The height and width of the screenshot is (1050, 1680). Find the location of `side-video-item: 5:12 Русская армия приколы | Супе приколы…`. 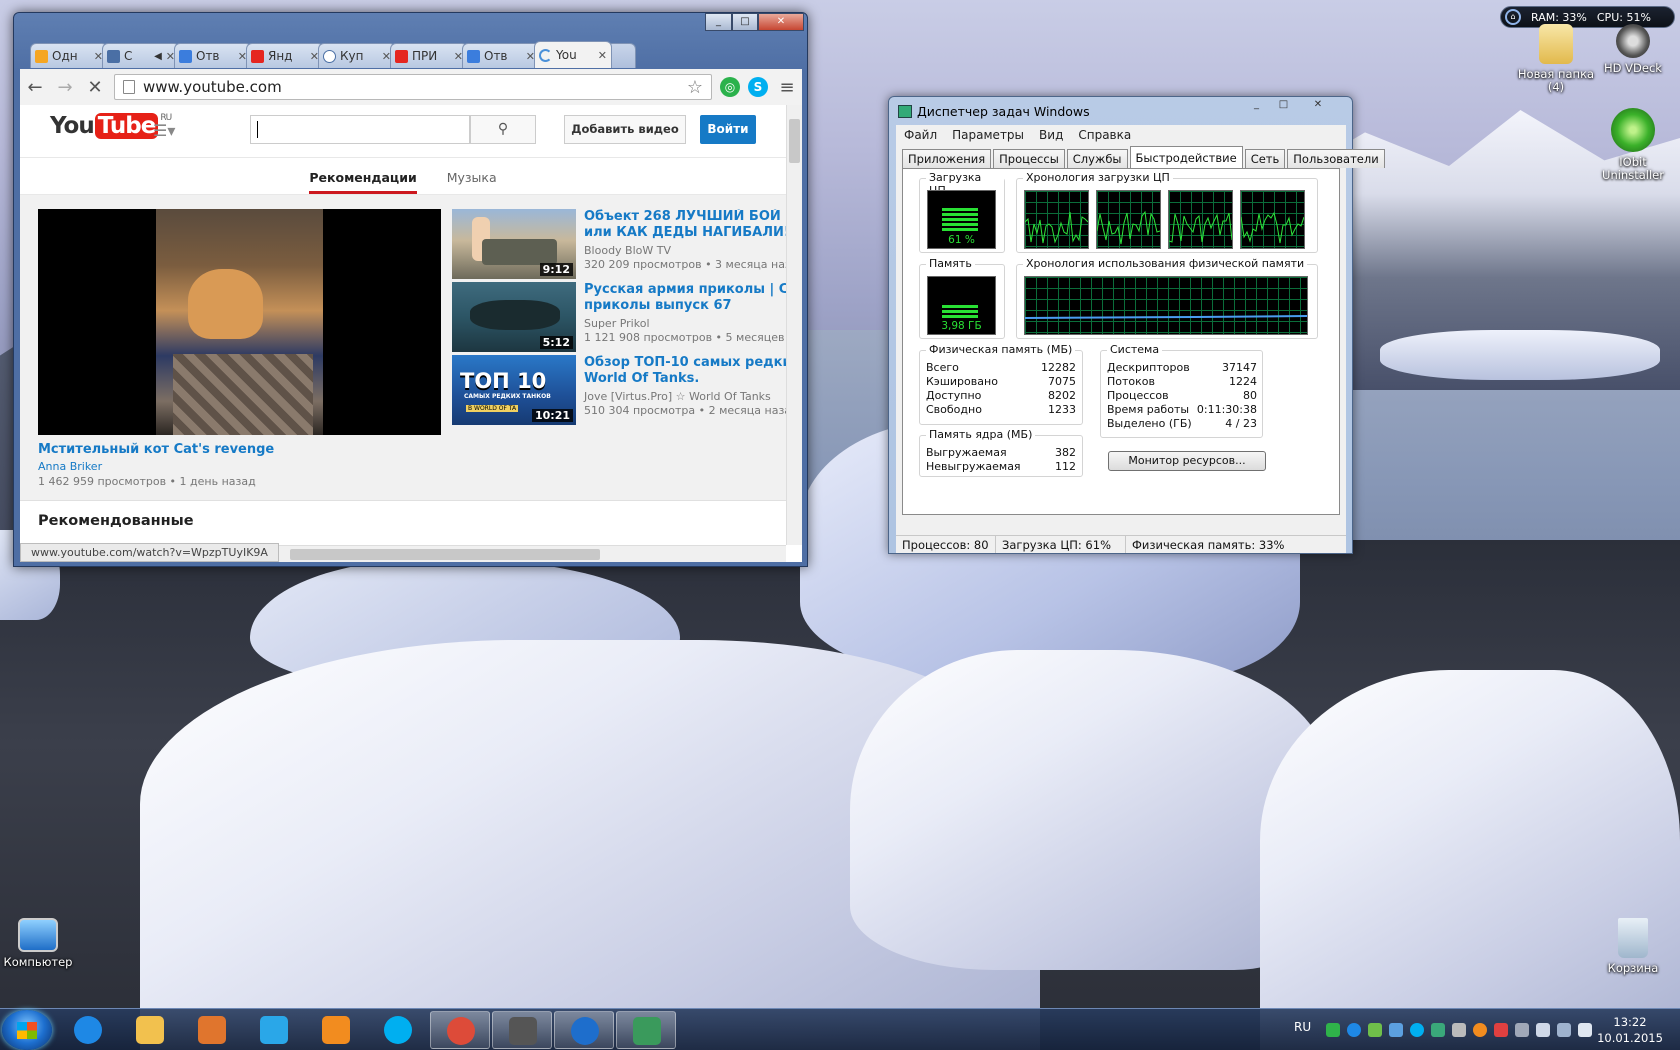

side-video-item: 5:12 Русская армия приколы | Супе приколы… is located at coordinates (627, 318).